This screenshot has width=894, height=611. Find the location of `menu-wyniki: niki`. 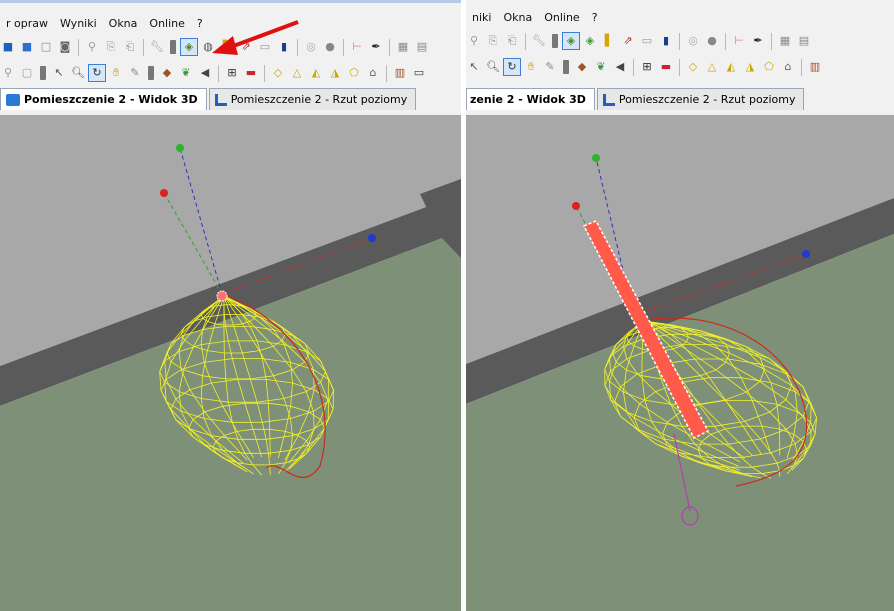

menu-wyniki: niki is located at coordinates (481, 18).